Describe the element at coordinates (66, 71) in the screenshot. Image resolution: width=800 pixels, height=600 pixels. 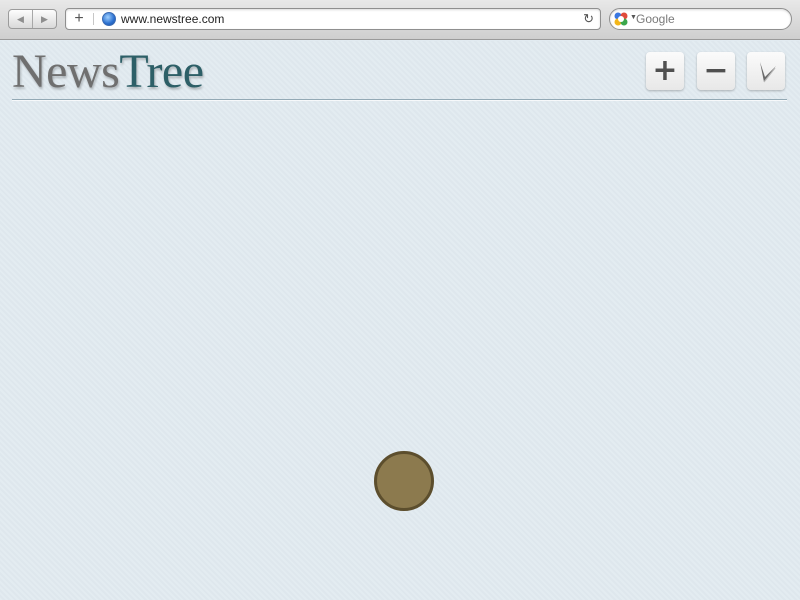
I see `logo-news-text: News` at that location.